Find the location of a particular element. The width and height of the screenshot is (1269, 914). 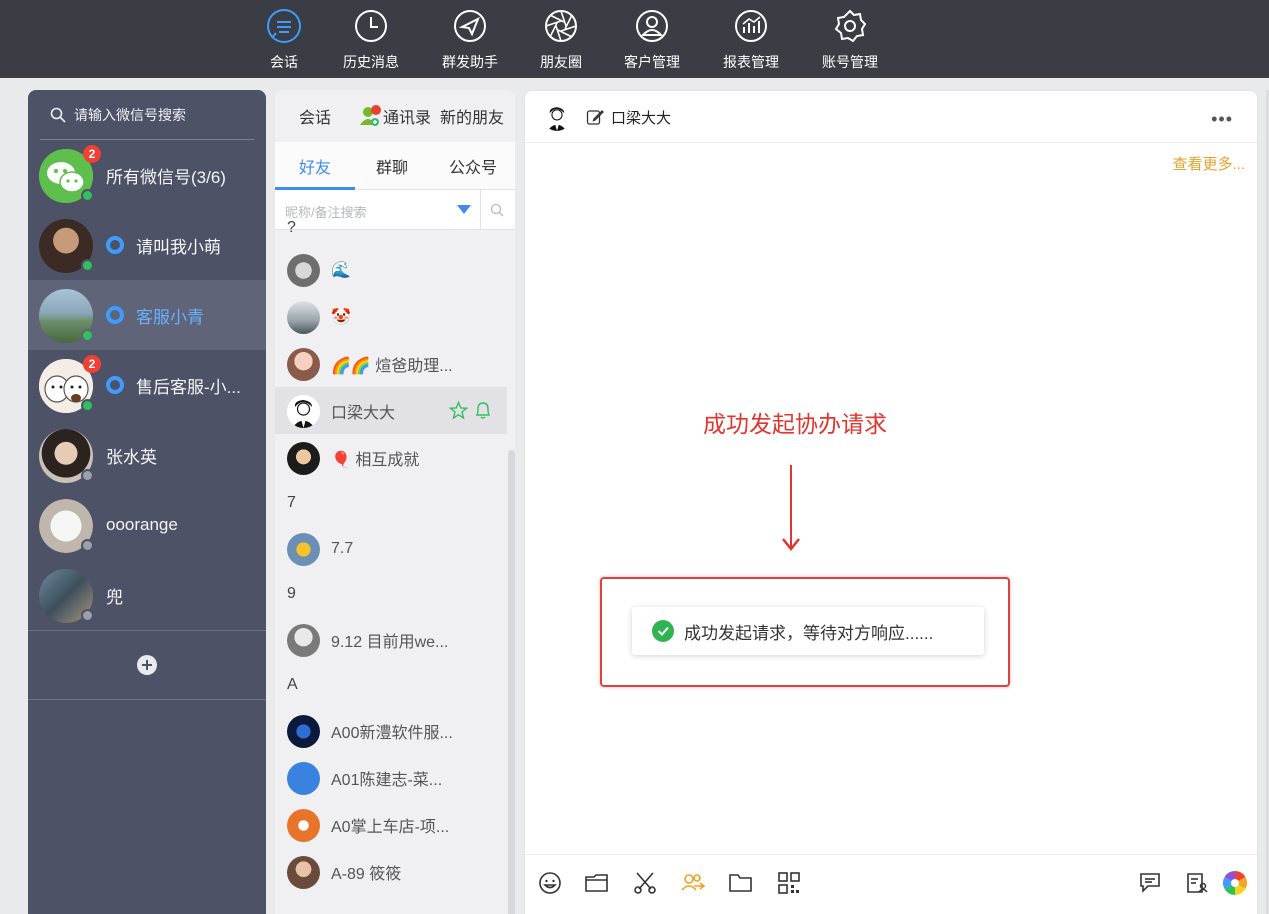

nav-label: 朋友圈 is located at coordinates (561, 62).